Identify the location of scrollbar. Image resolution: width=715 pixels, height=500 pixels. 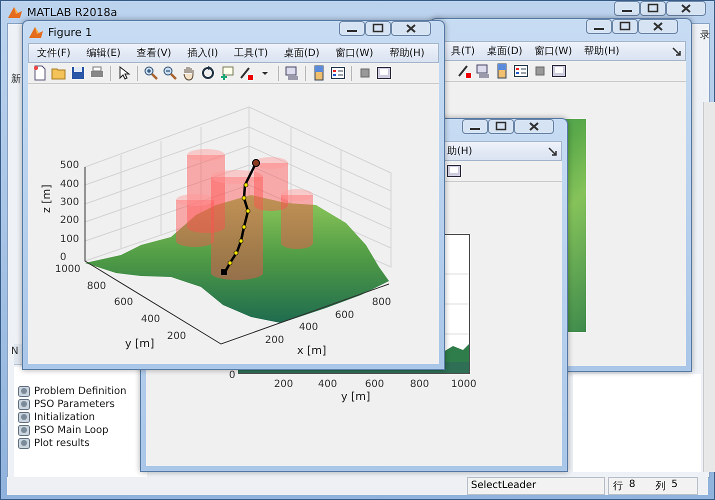
(709, 287).